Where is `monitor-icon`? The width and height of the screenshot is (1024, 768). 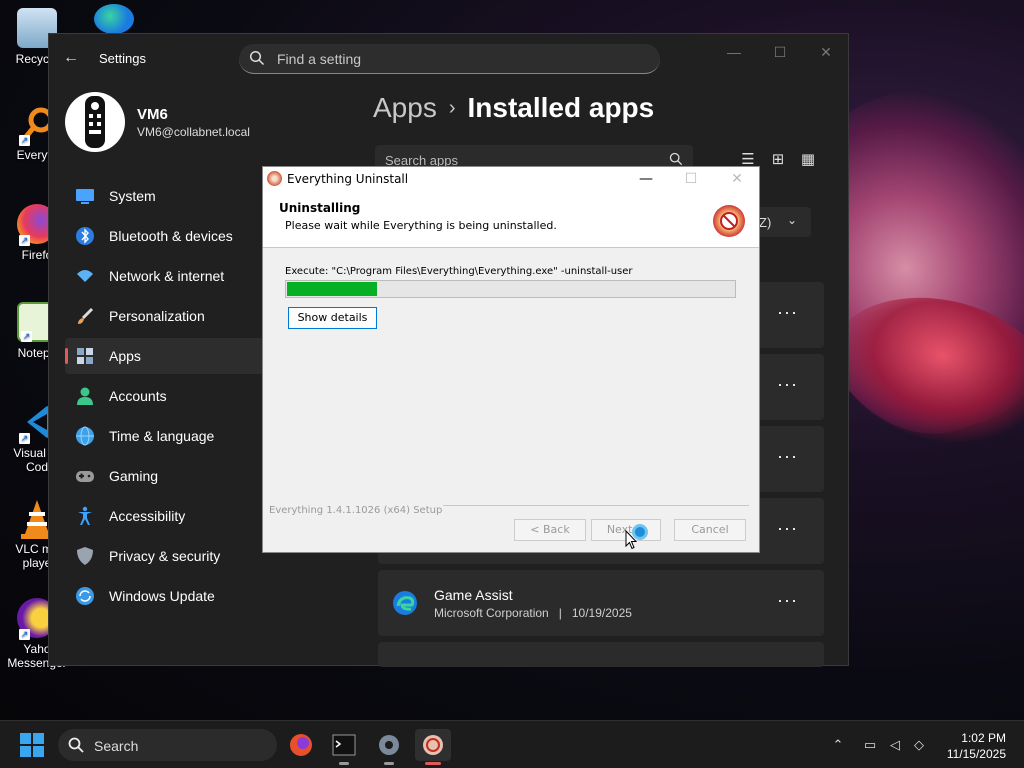
monitor-icon is located at coordinates (85, 196).